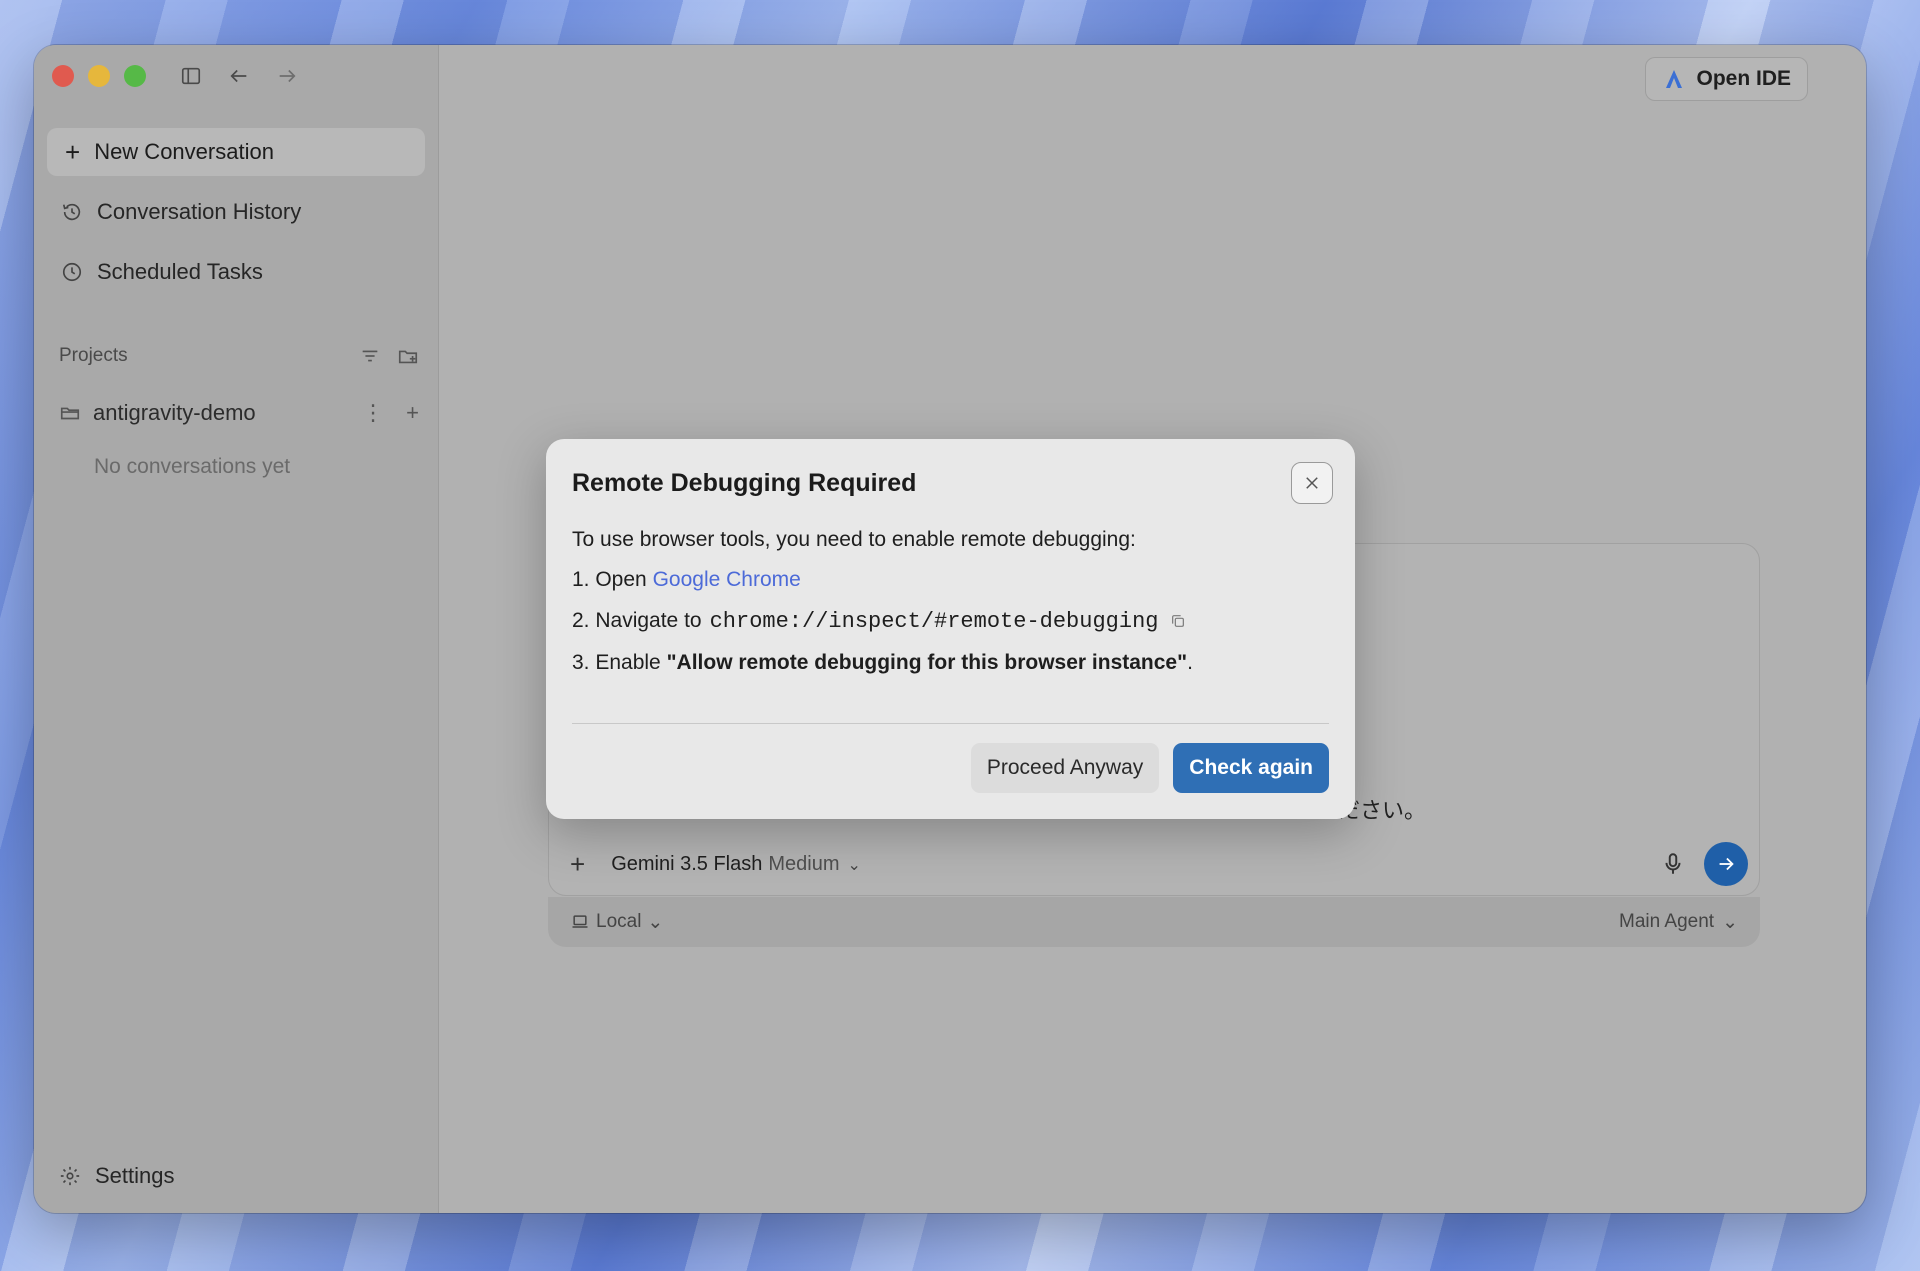  I want to click on dialog-actions: Proceed Anyway Check again, so click(1149, 768).